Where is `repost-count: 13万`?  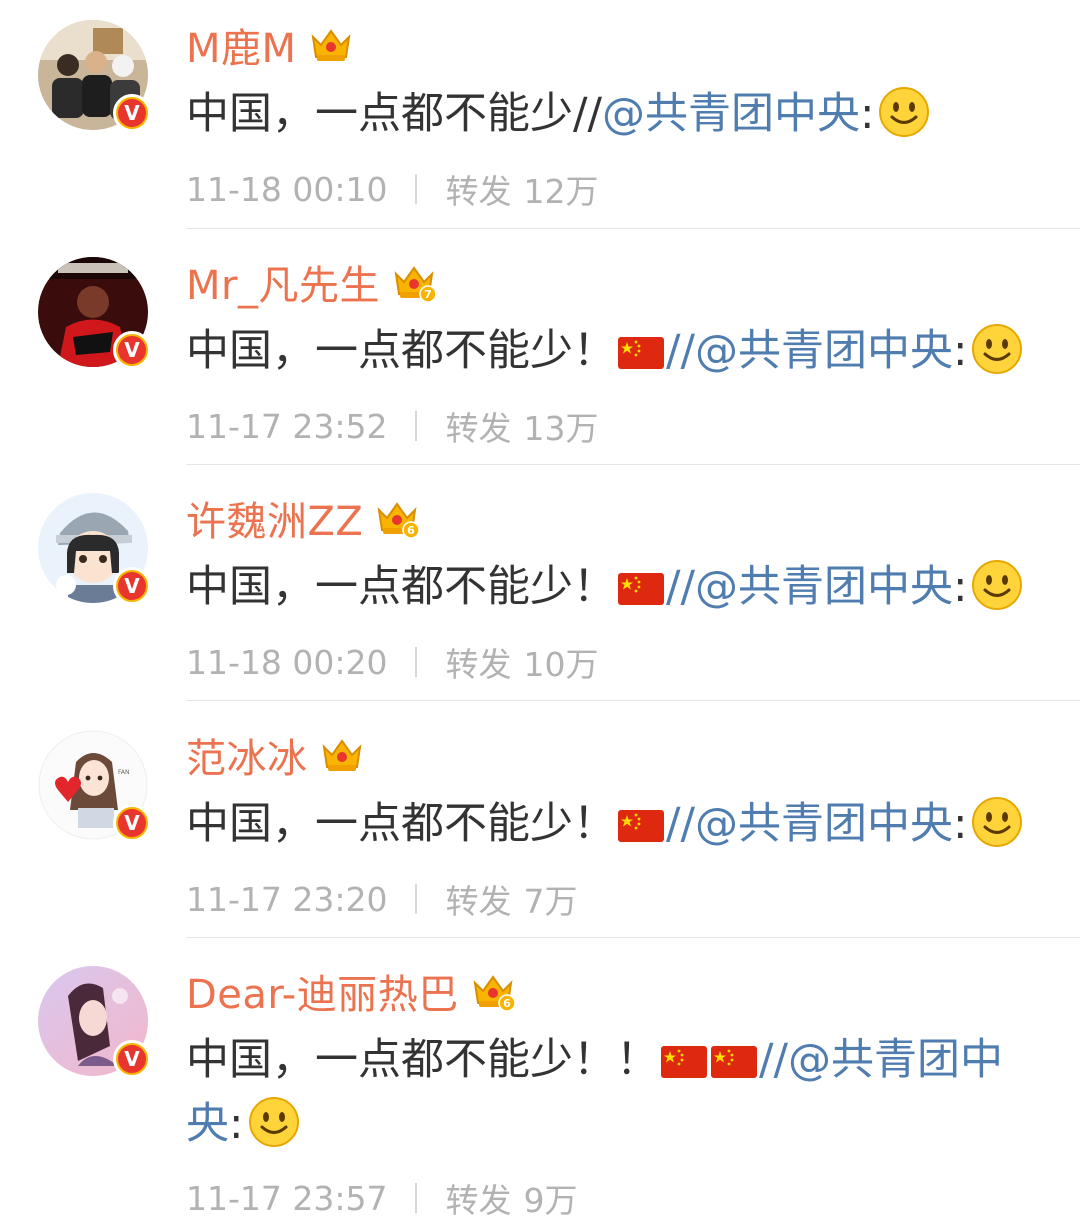 repost-count: 13万 is located at coordinates (561, 428).